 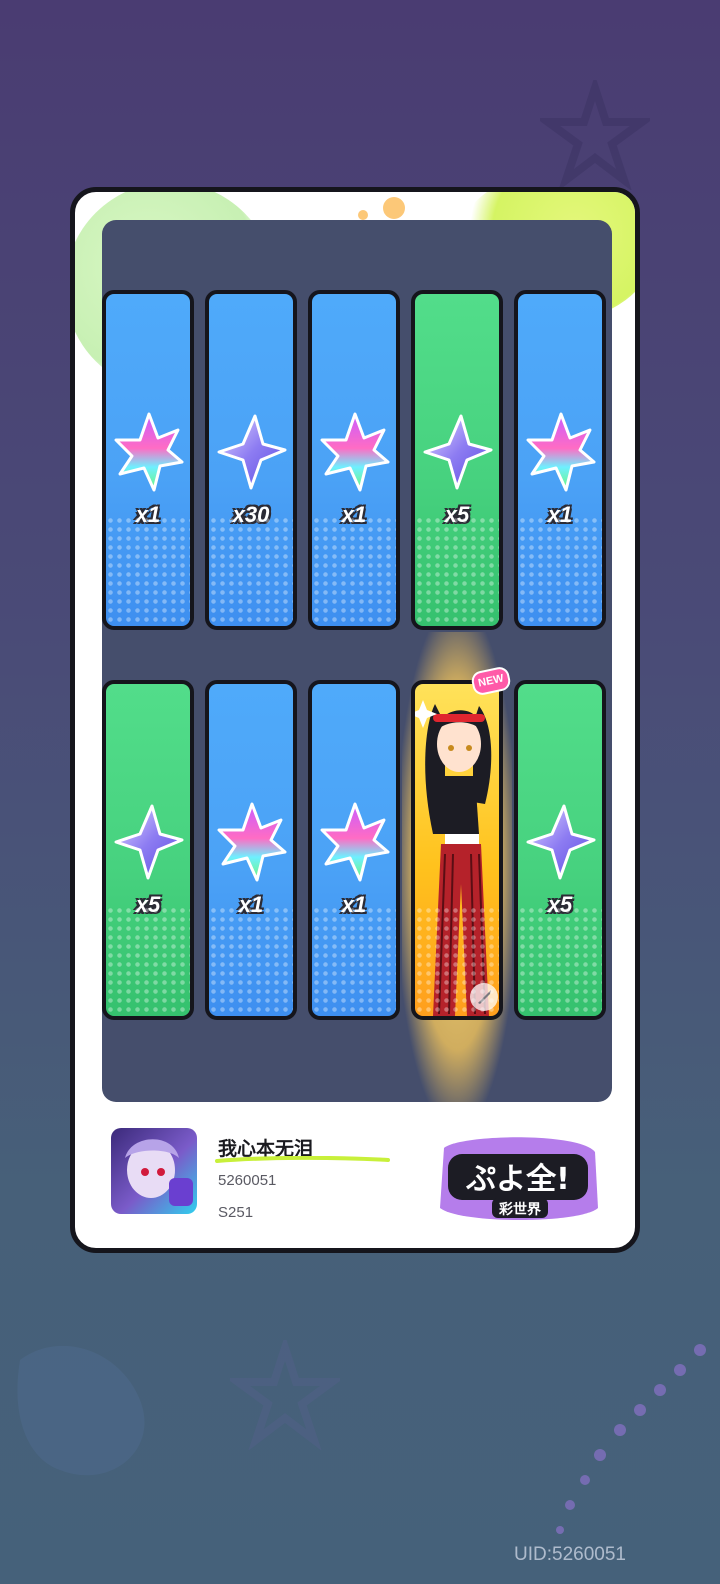 What do you see at coordinates (453, 858) in the screenshot?
I see `character-portrait` at bounding box center [453, 858].